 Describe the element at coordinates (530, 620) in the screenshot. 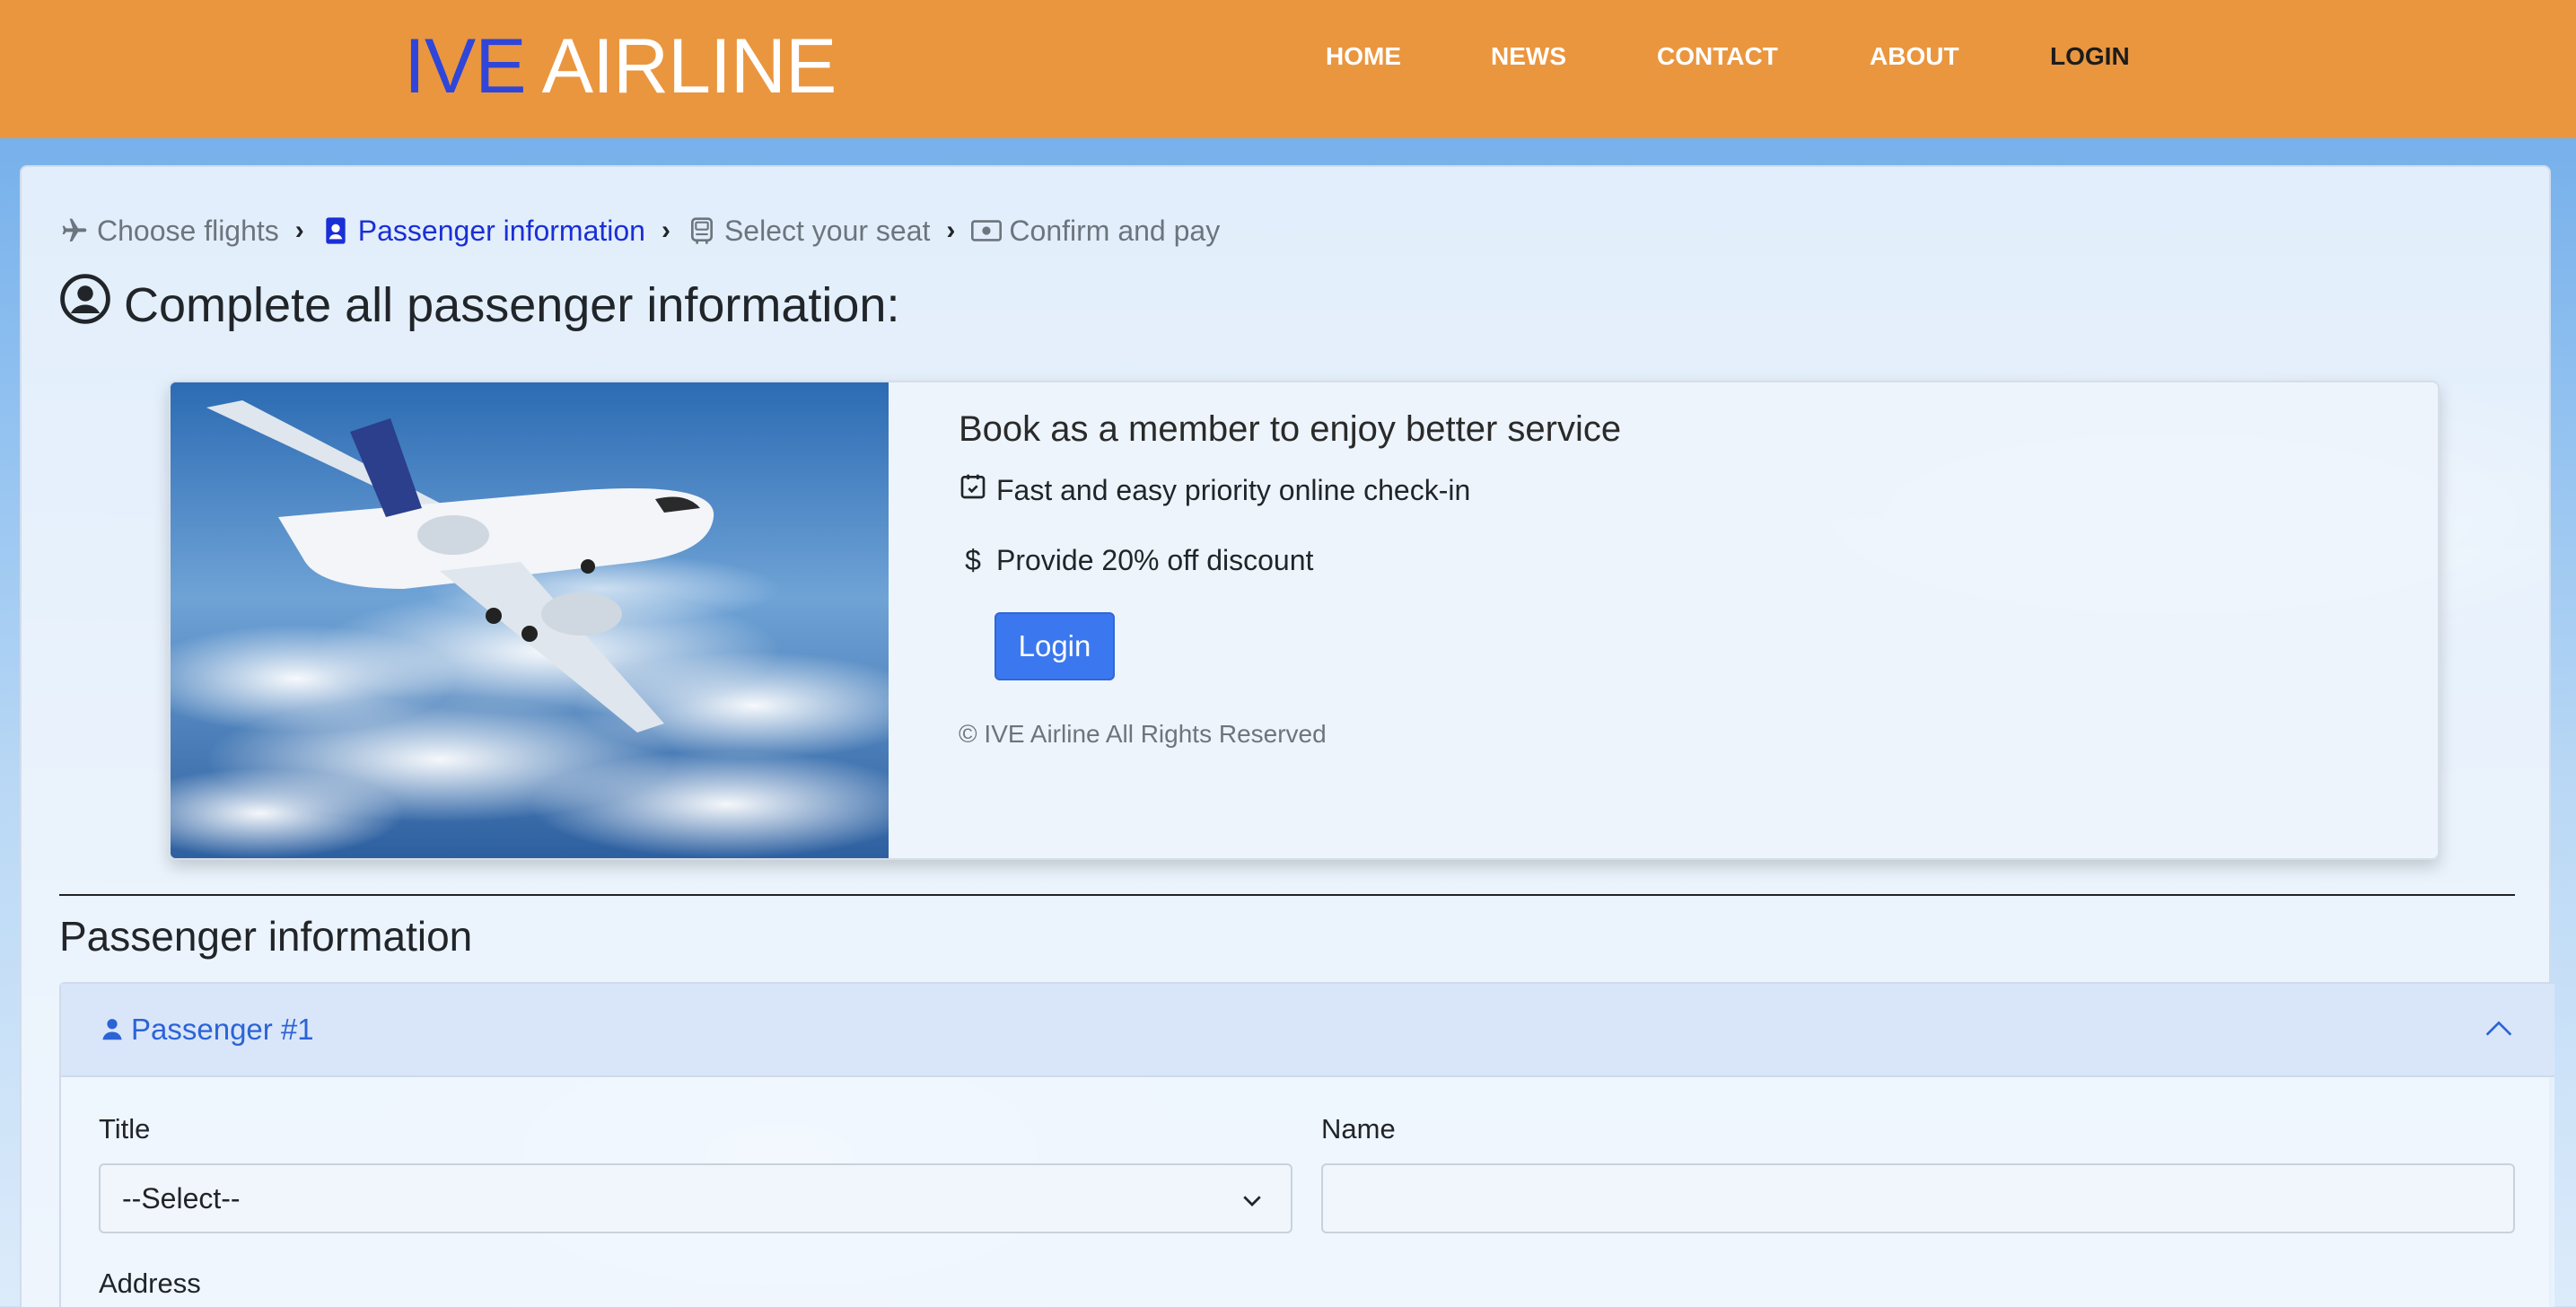

I see `airplane-image` at that location.